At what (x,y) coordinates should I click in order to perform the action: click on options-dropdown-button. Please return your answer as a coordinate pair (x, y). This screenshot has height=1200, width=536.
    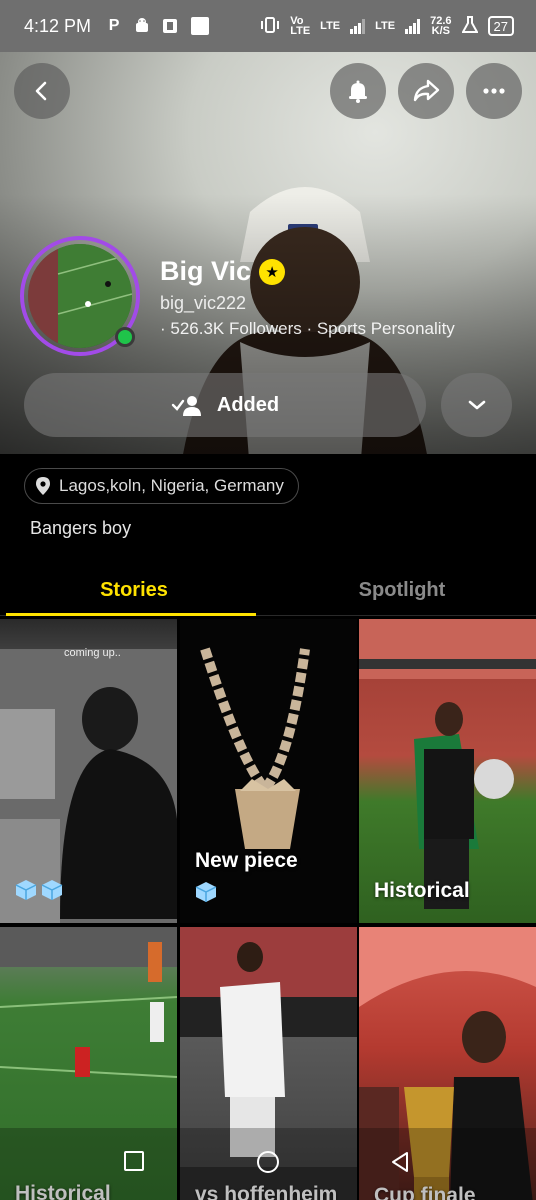
    Looking at the image, I should click on (476, 405).